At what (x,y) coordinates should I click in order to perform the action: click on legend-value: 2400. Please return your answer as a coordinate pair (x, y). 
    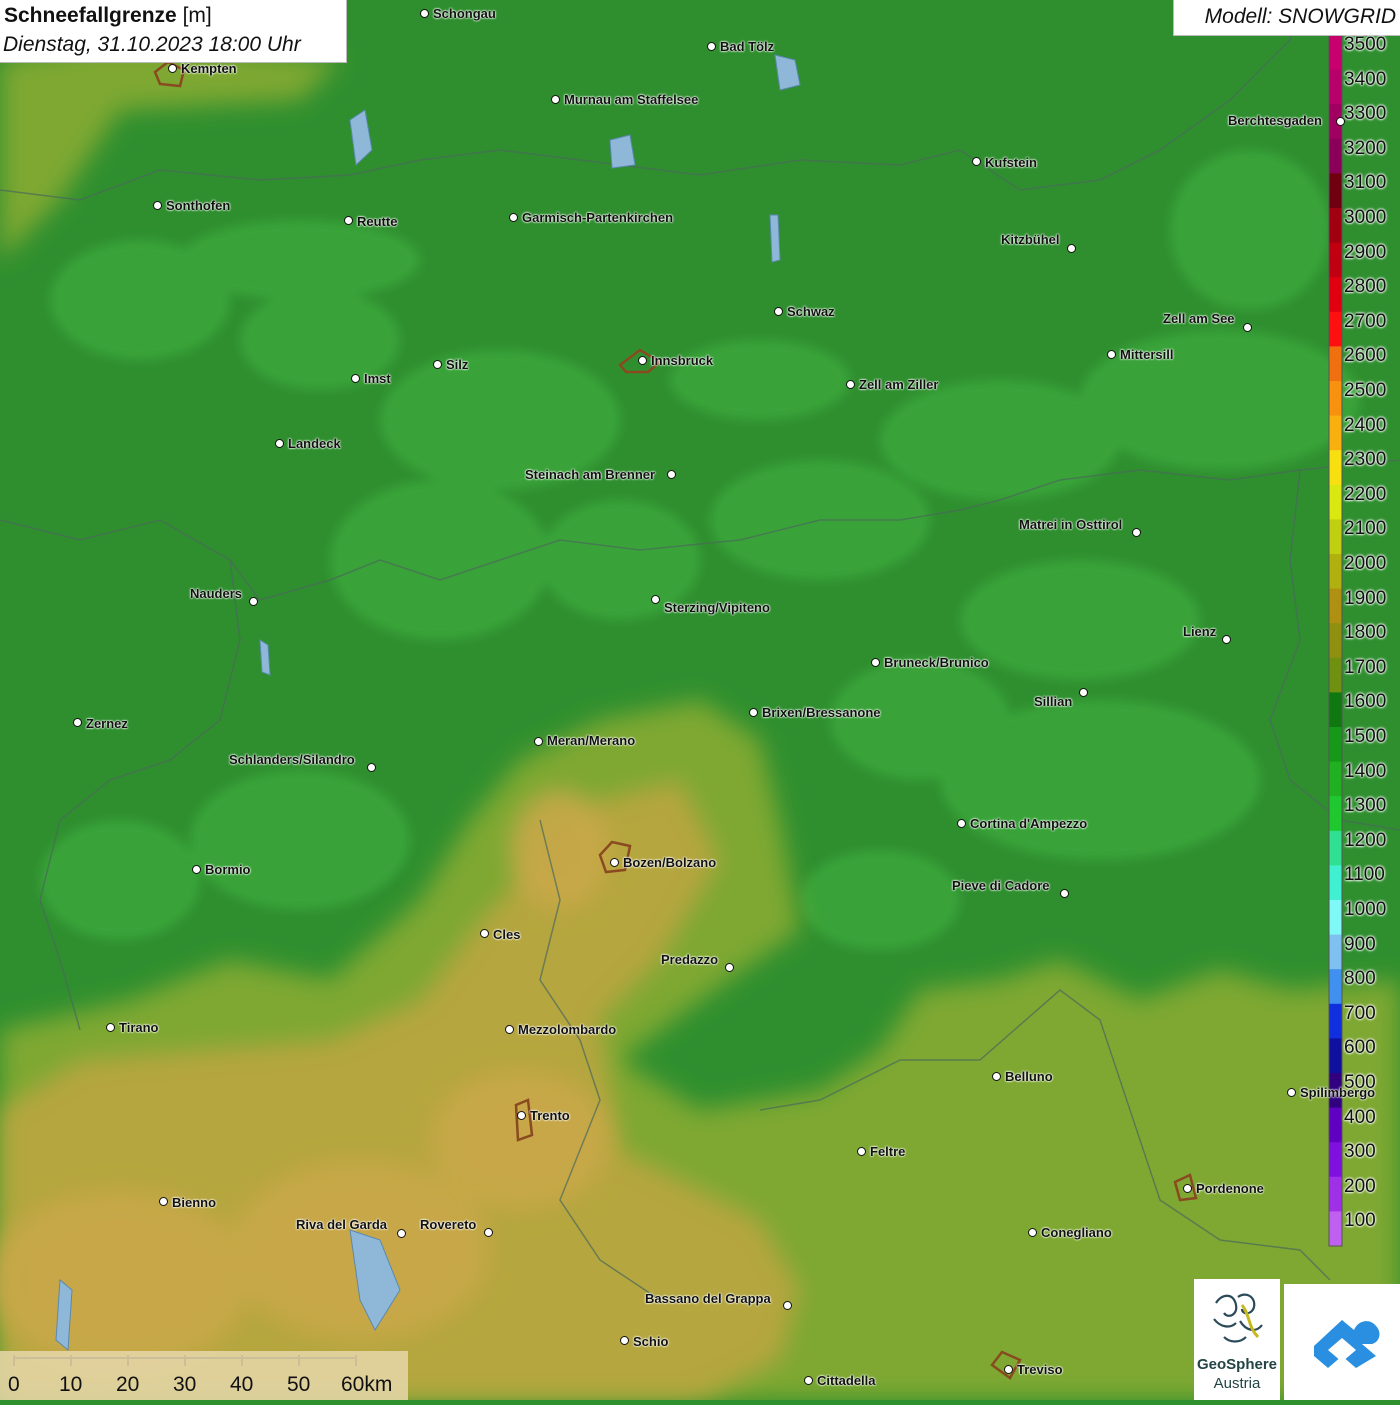
    Looking at the image, I should click on (1365, 425).